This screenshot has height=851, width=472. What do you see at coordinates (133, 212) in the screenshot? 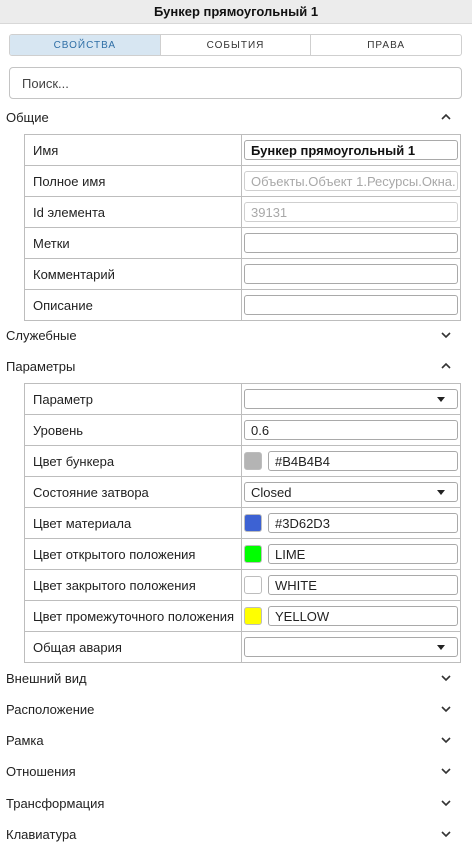
I see `prop-label: Id элемента` at bounding box center [133, 212].